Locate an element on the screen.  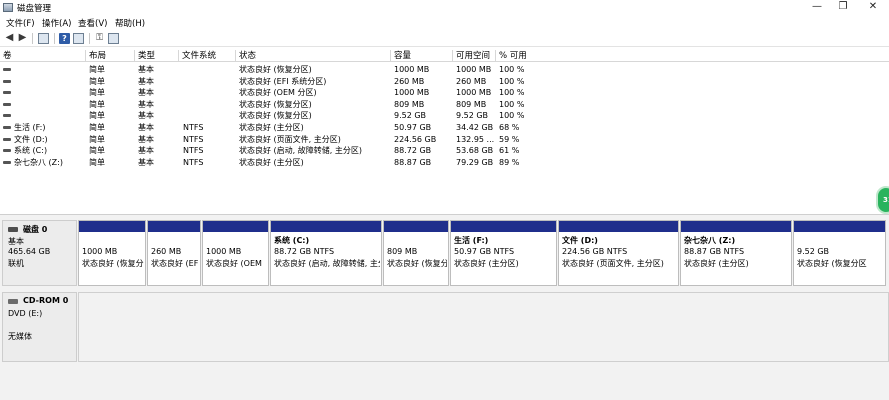
partition-block: 9.52 GB 状态良好 (恢复分区 is located at coordinates (839, 253).